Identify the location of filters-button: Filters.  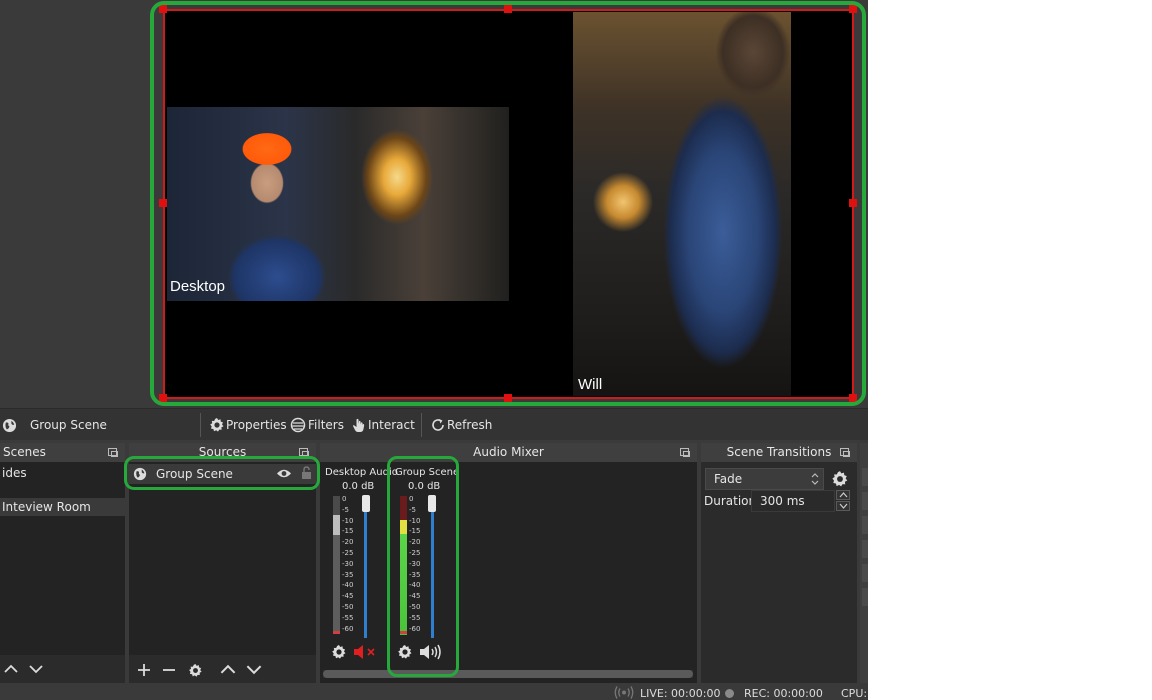
(317, 425).